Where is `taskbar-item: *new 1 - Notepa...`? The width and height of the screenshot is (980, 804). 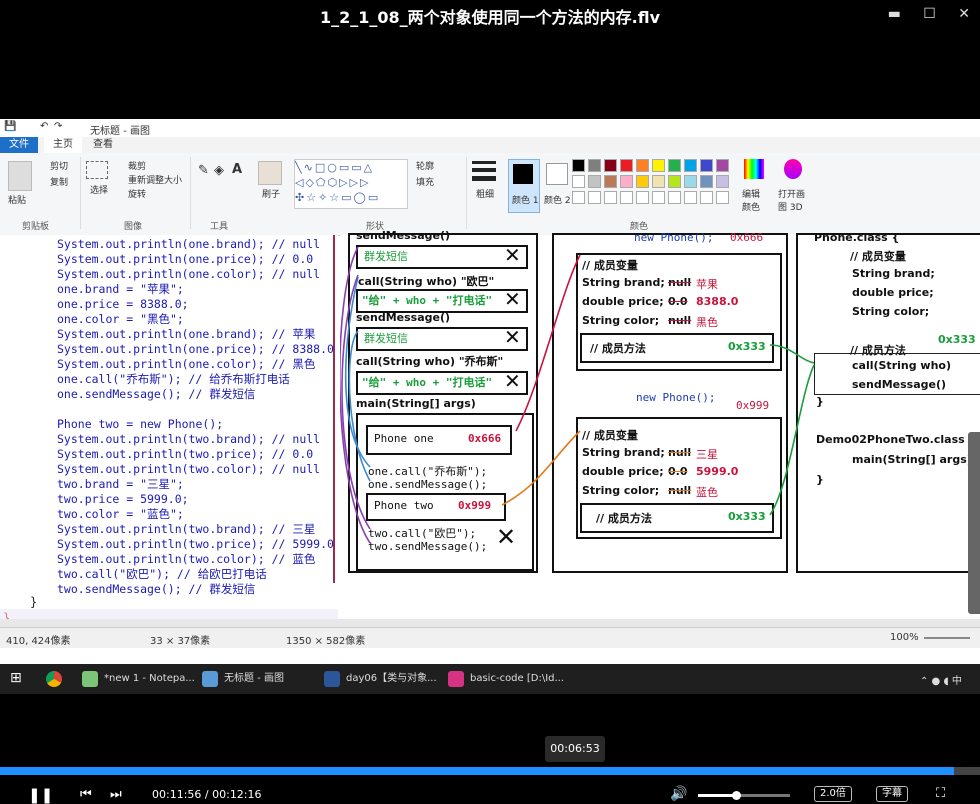 taskbar-item: *new 1 - Notepa... is located at coordinates (136, 679).